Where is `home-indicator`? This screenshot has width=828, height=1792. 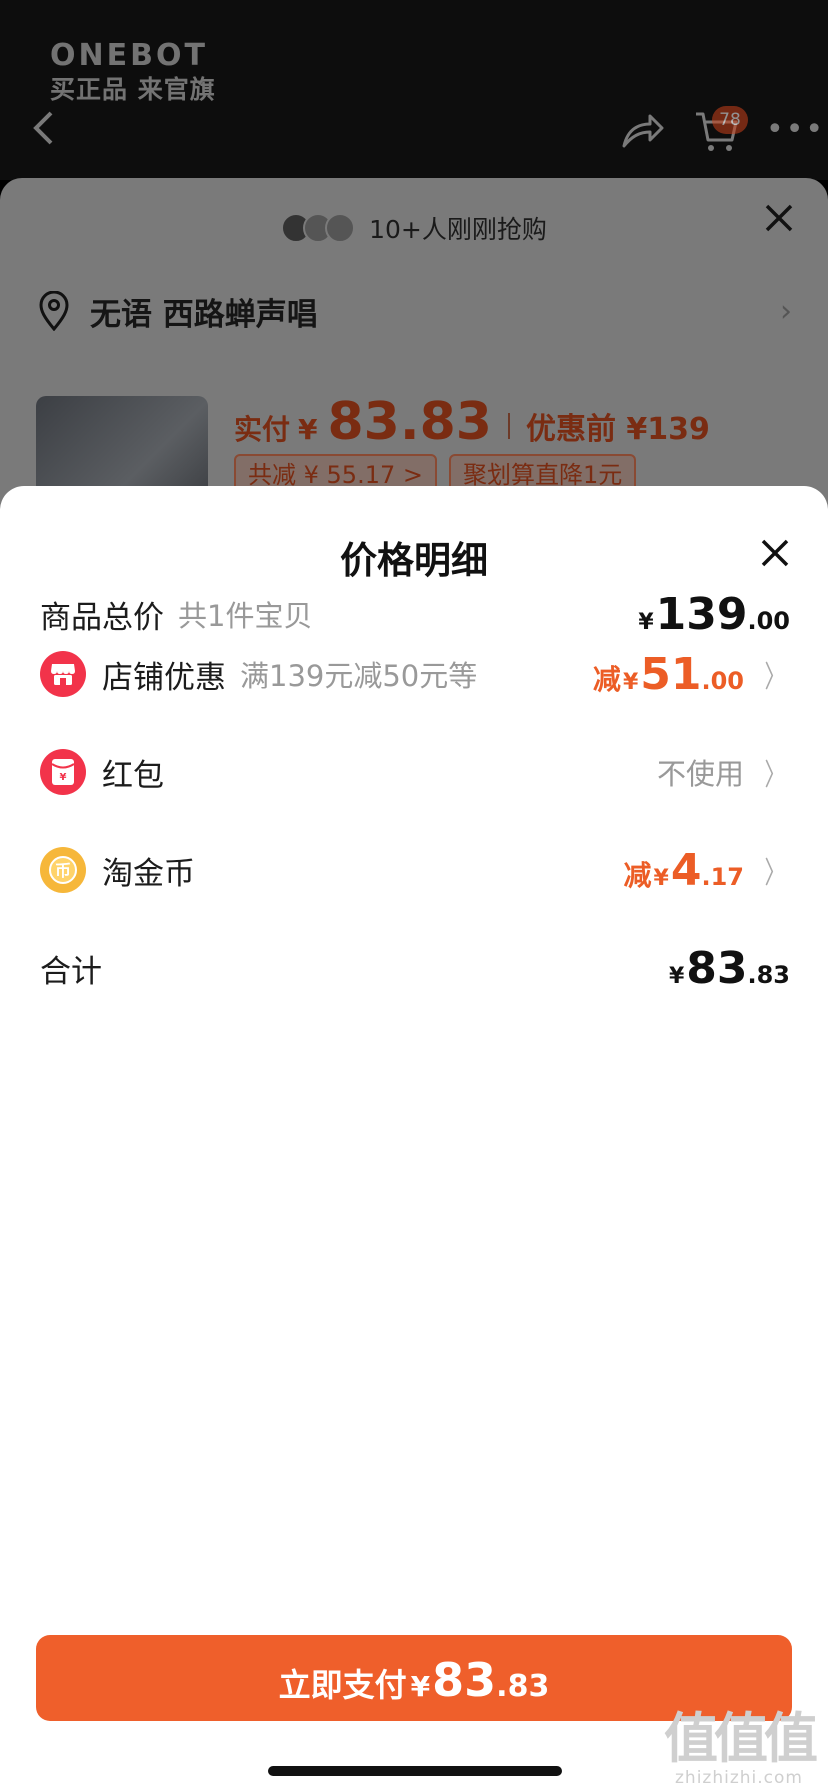 home-indicator is located at coordinates (415, 1771).